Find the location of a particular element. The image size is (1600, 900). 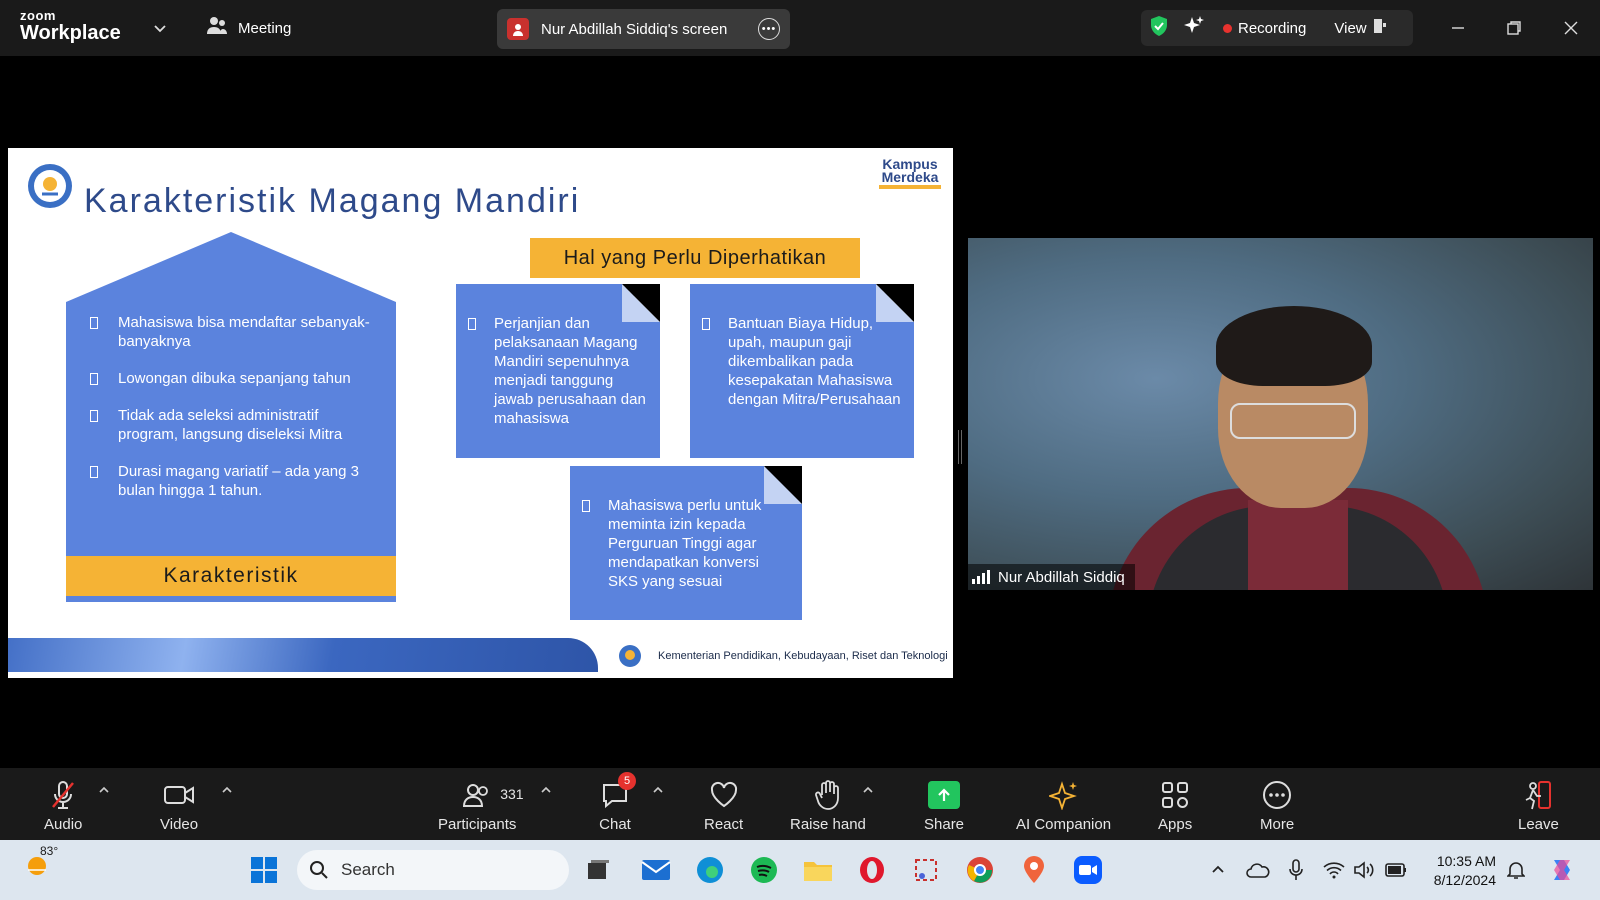

video-person-hair is located at coordinates (1294, 346).